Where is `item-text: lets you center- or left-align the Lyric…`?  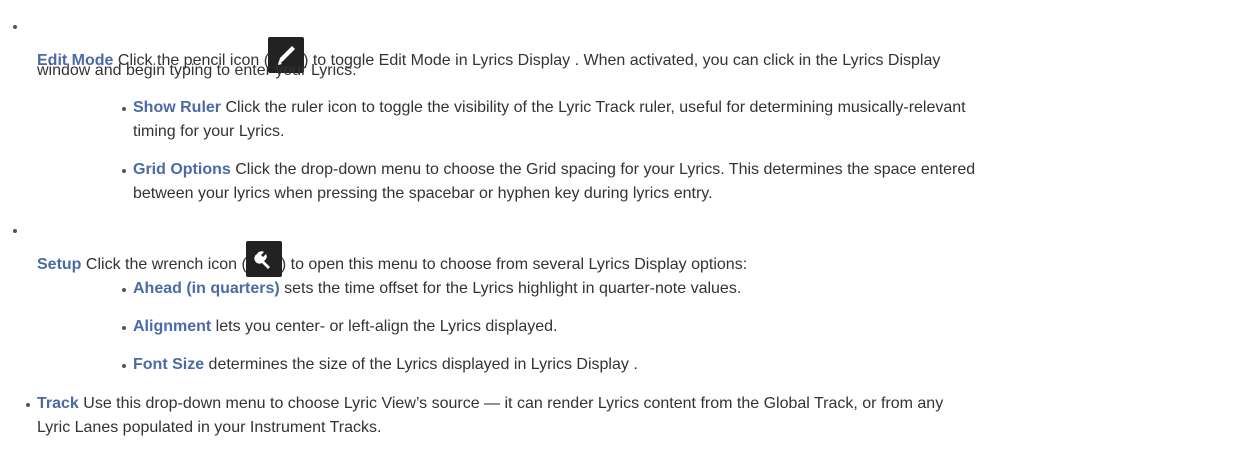 item-text: lets you center- or left-align the Lyric… is located at coordinates (384, 326).